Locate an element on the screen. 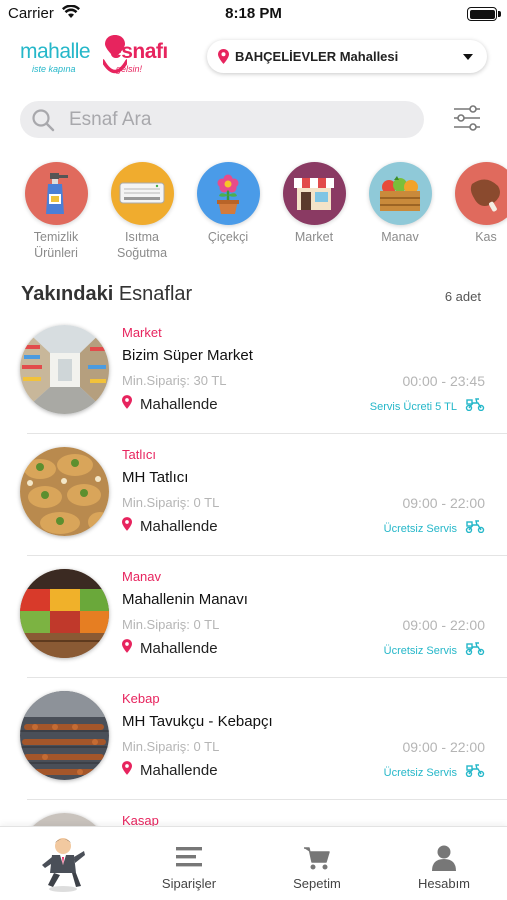 The height and width of the screenshot is (900, 507). logo-pin-icon is located at coordinates (115, 58).